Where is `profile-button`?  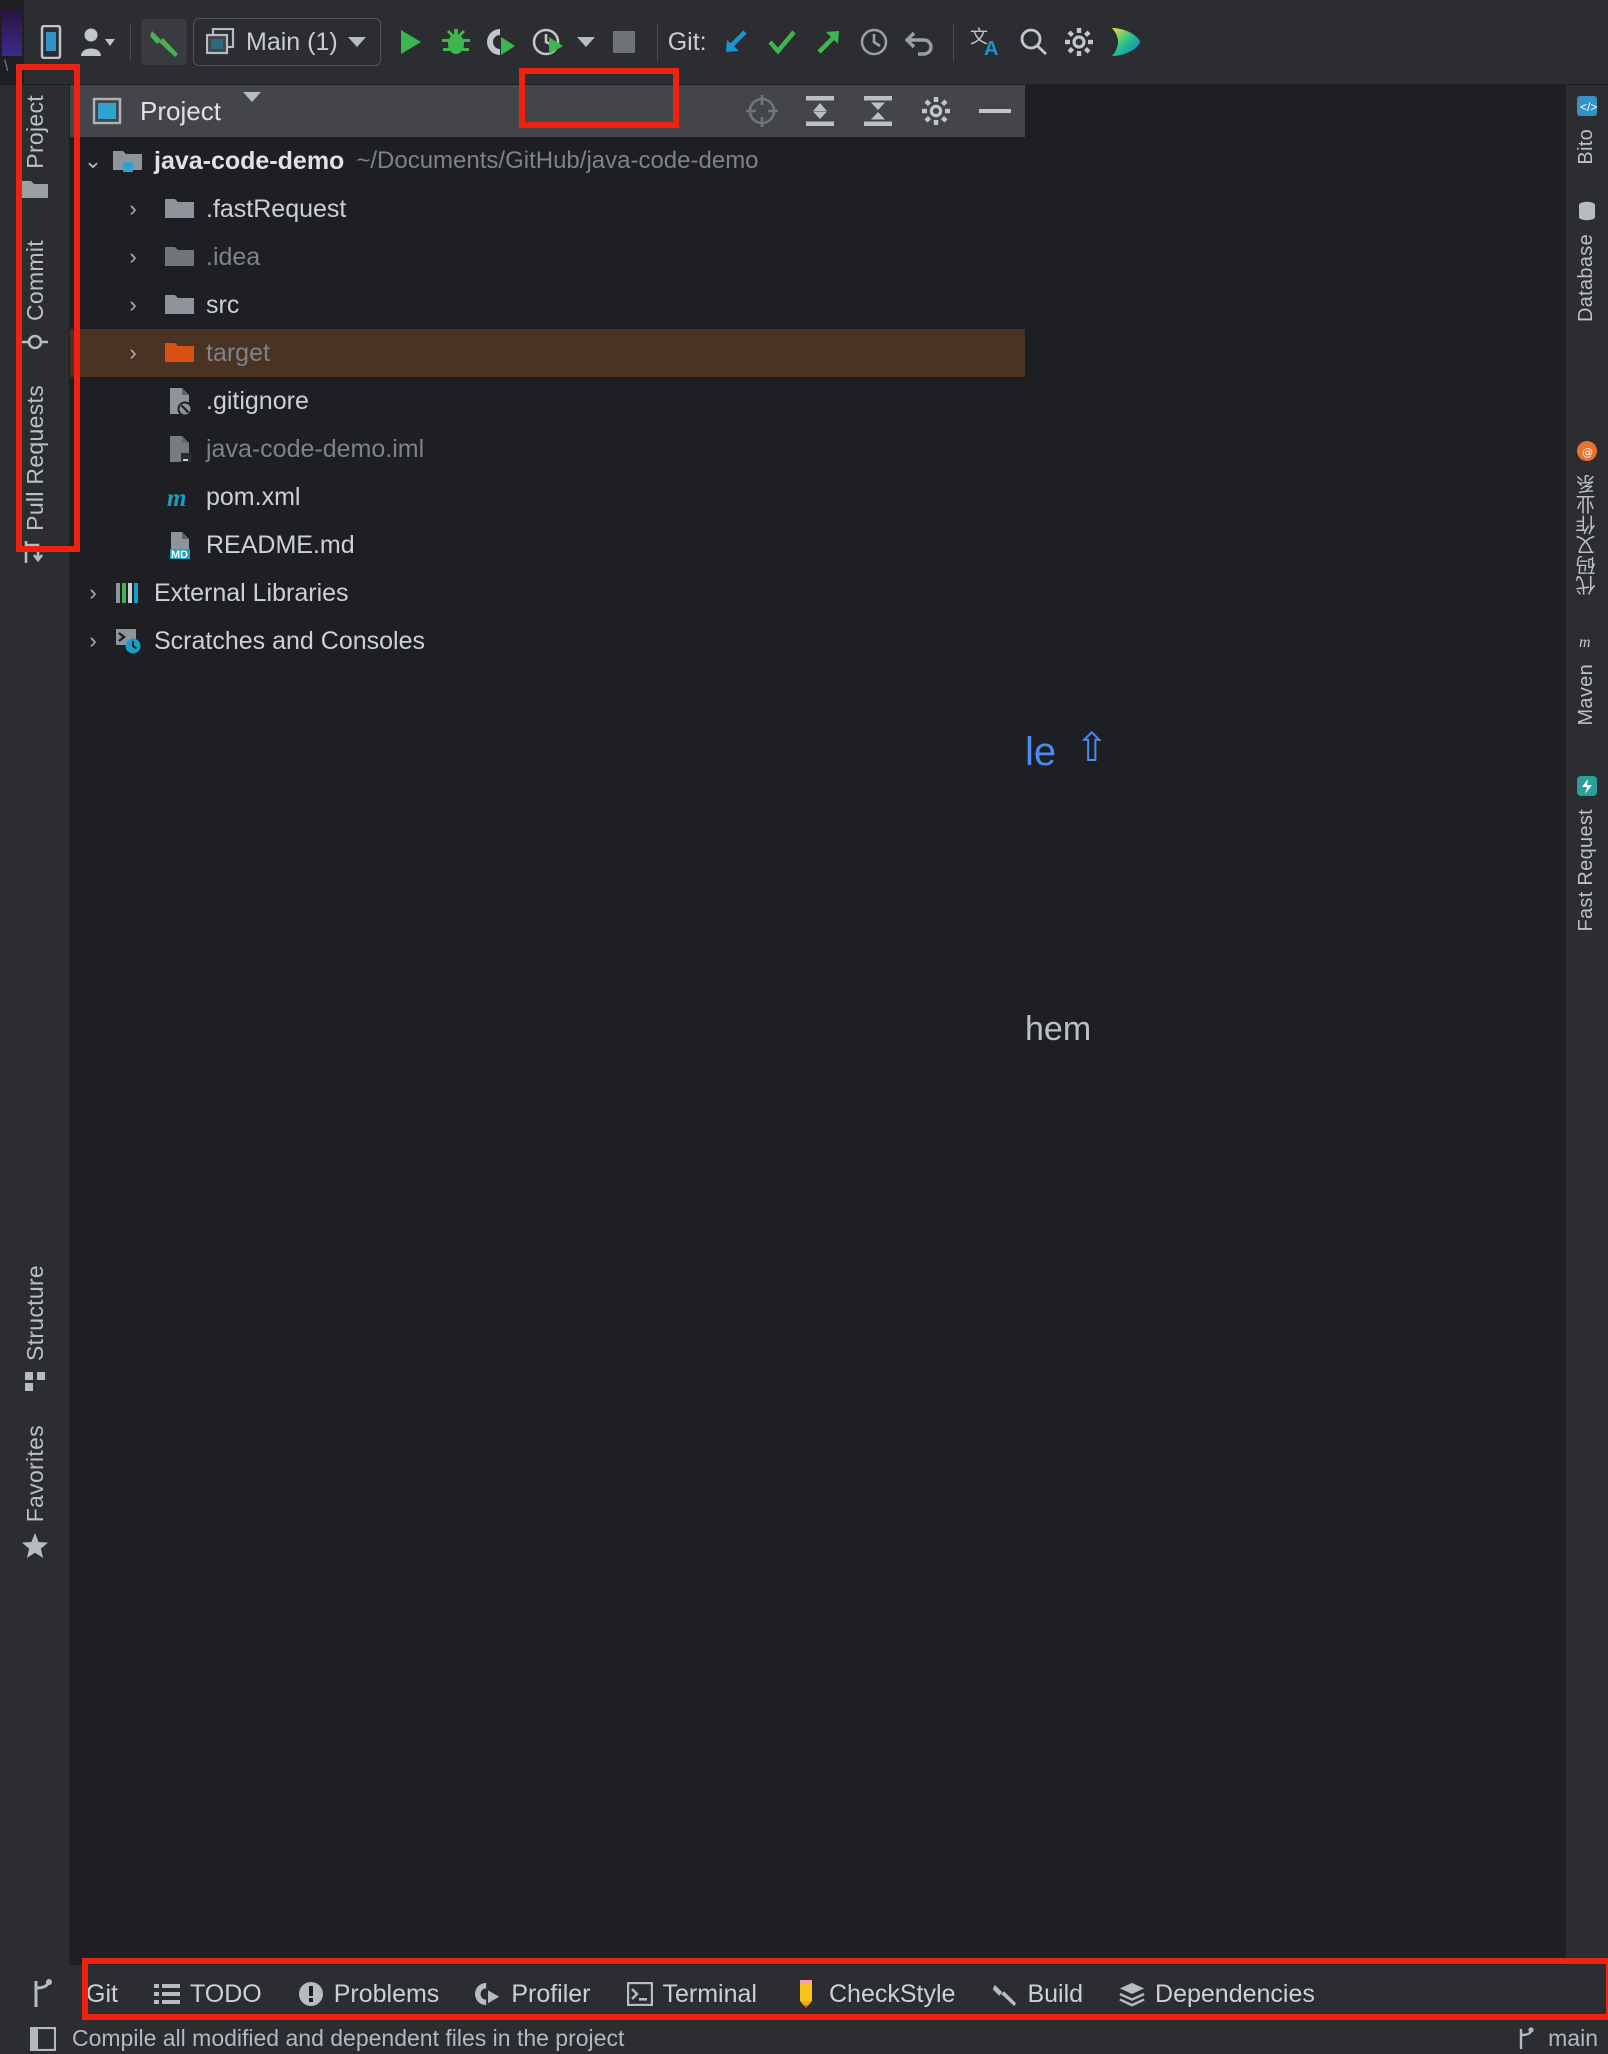
profile-button is located at coordinates (548, 42).